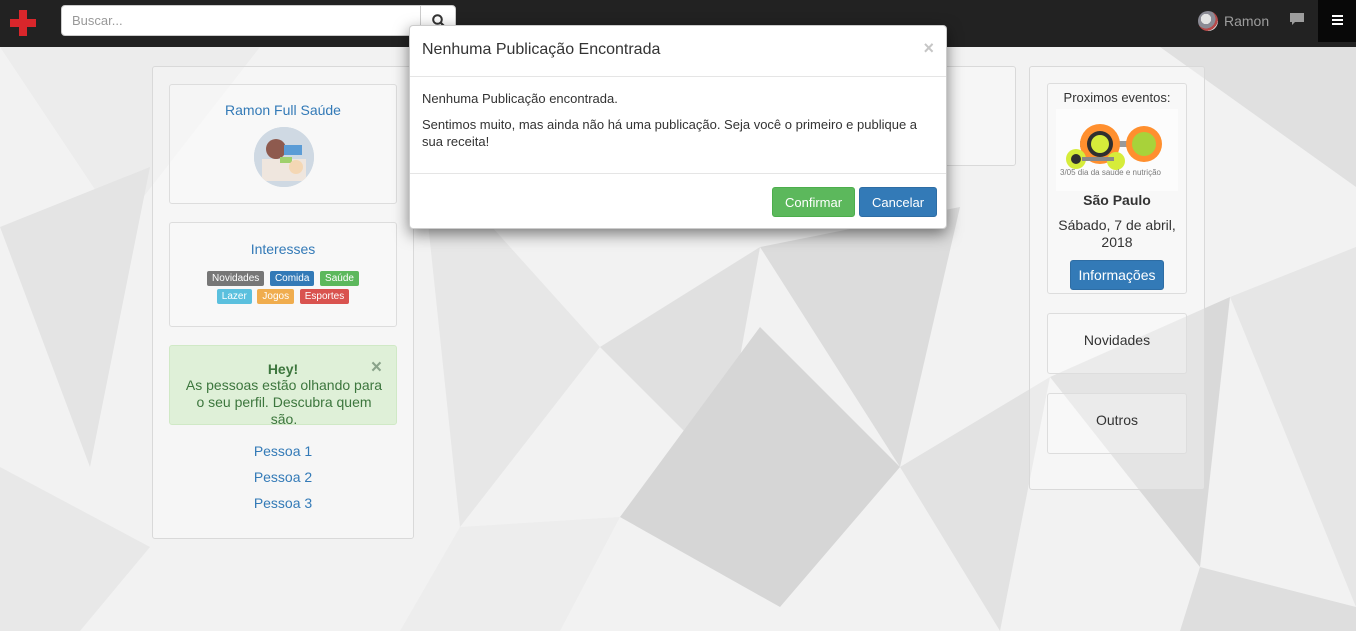  Describe the element at coordinates (678, 51) in the screenshot. I see `modal-header: Nenhuma Publicação Encontrada ×` at that location.